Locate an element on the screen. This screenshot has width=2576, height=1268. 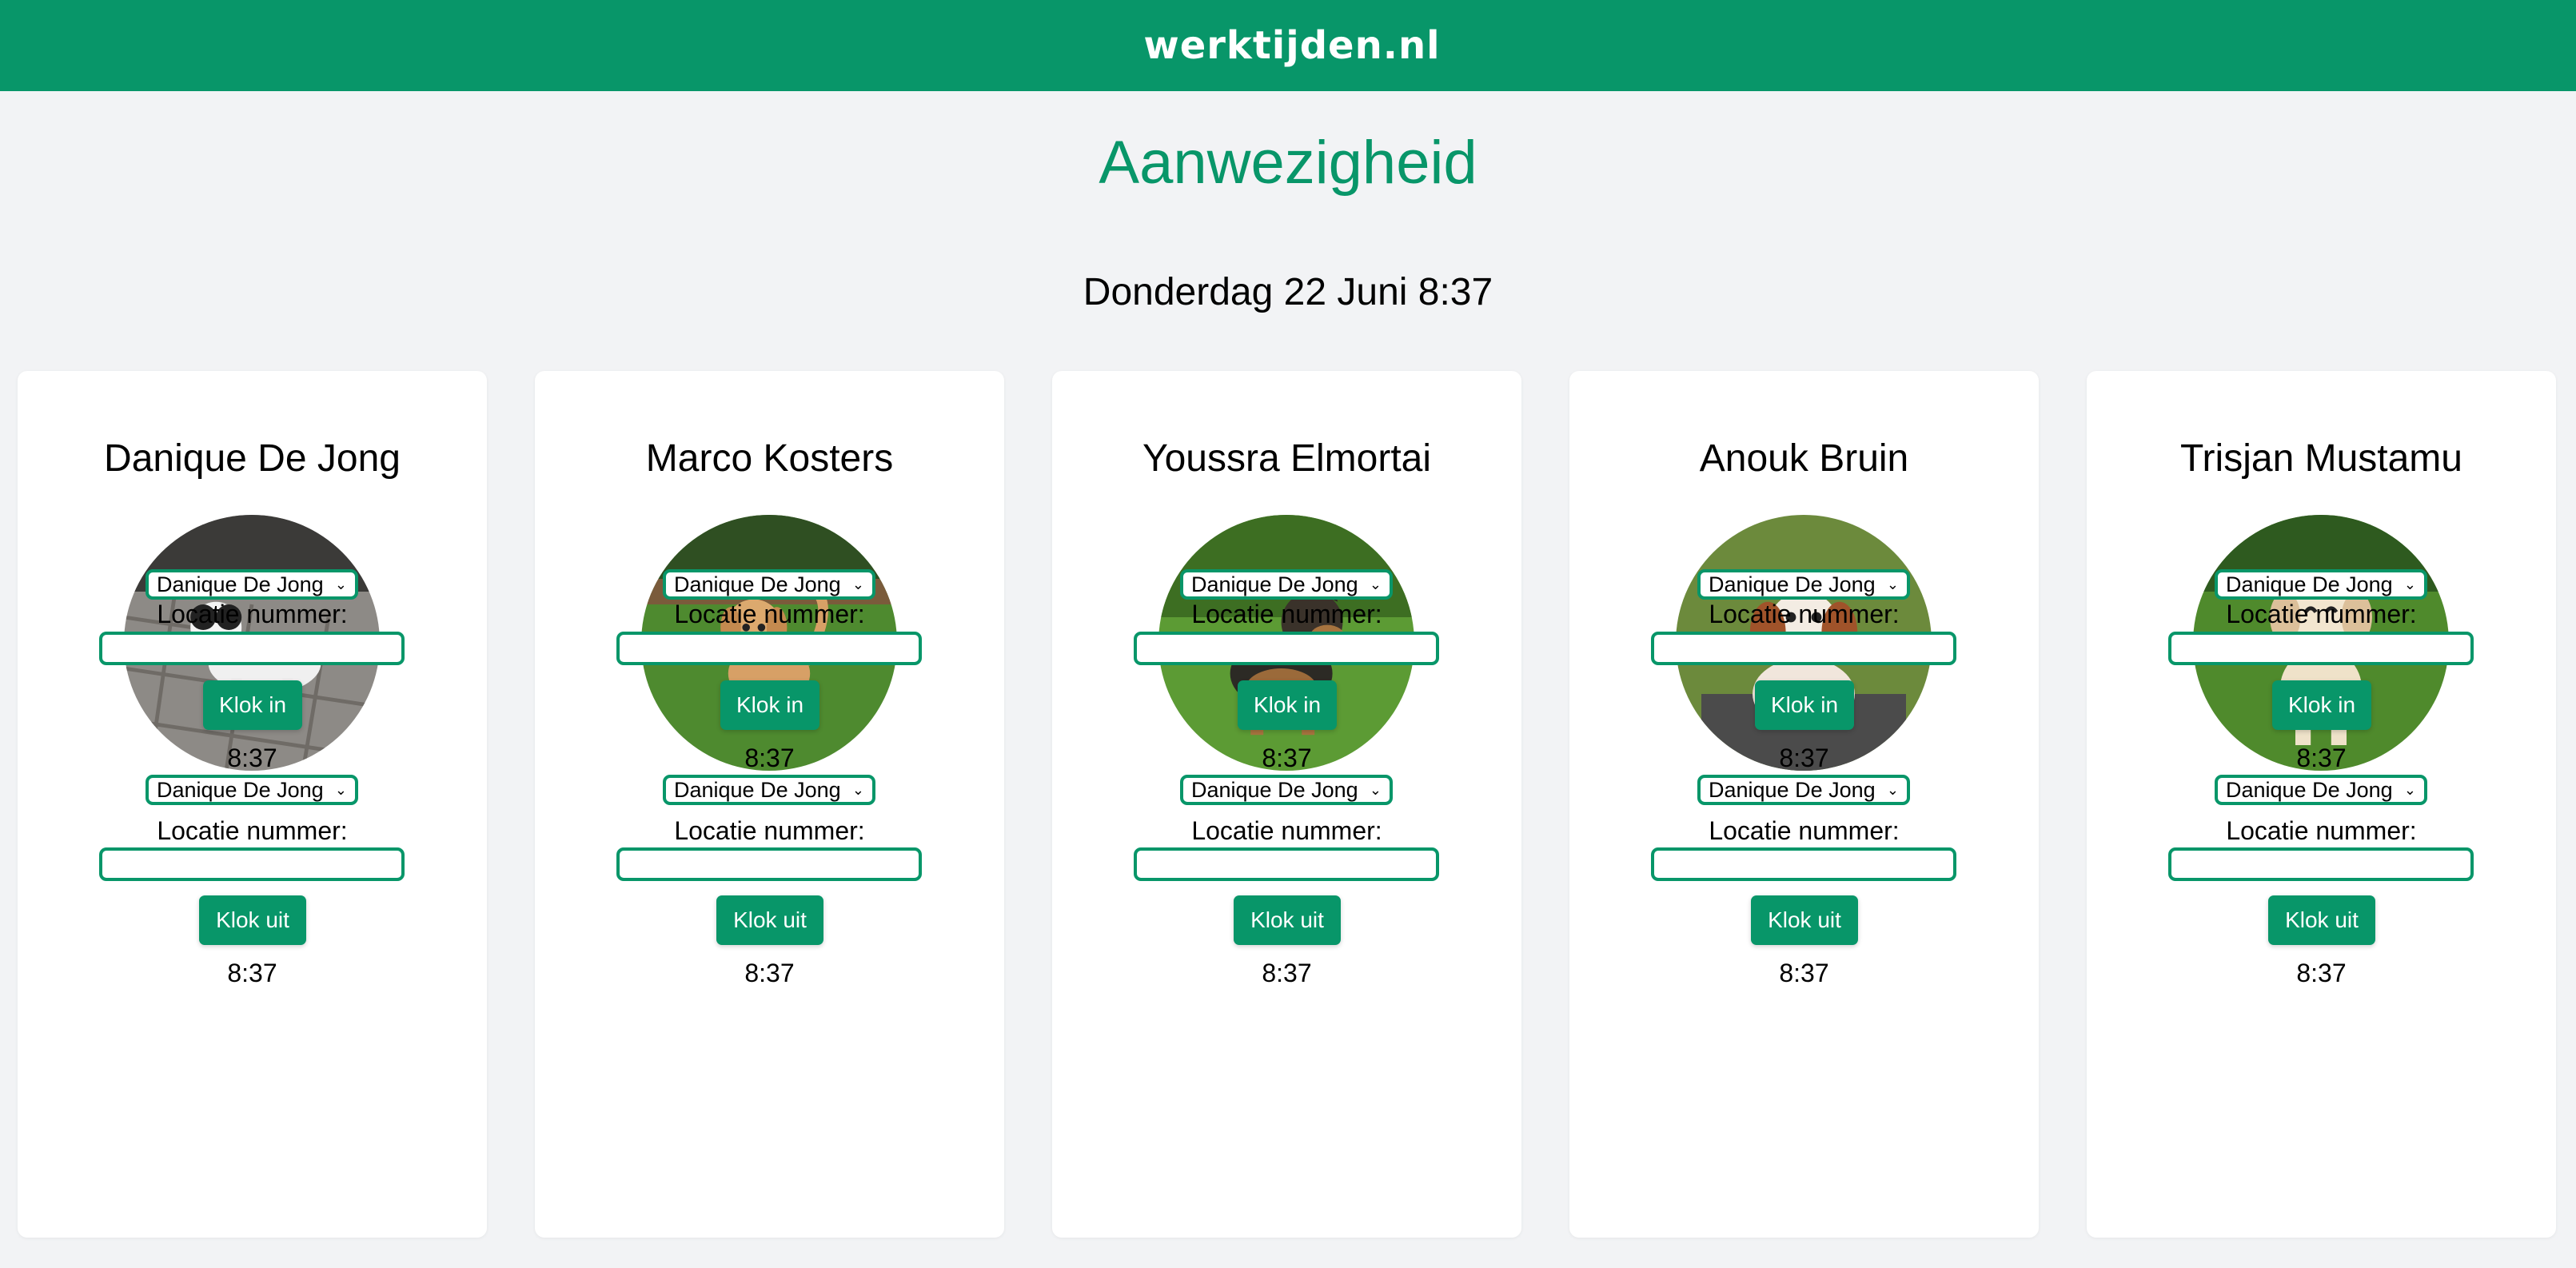
employee-name: Marco Kosters is located at coordinates (770, 458).